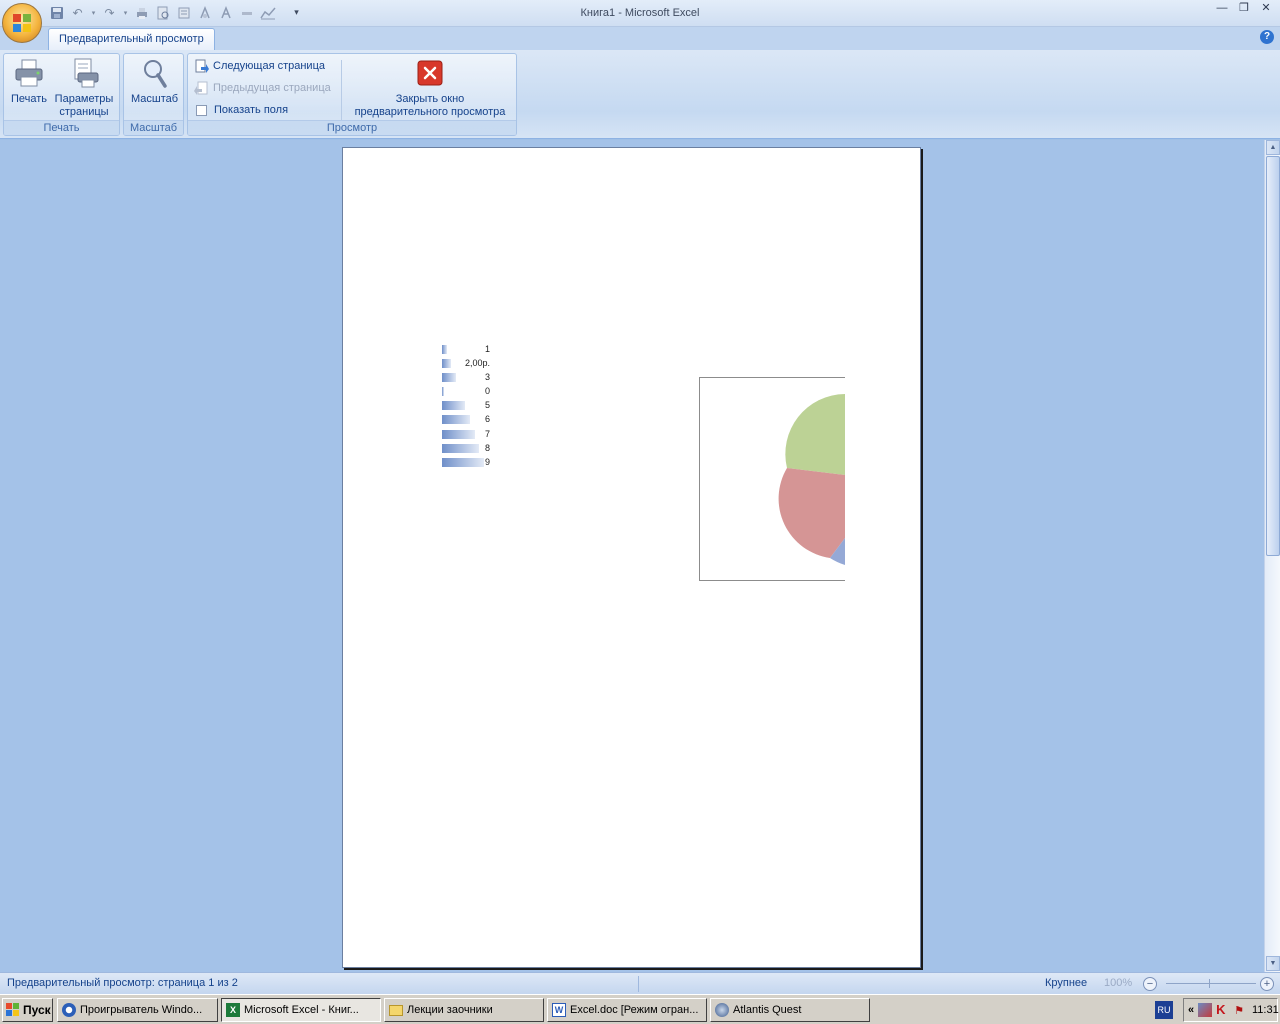  What do you see at coordinates (487, 349) in the screenshot?
I see `data-bar-label: 1` at bounding box center [487, 349].